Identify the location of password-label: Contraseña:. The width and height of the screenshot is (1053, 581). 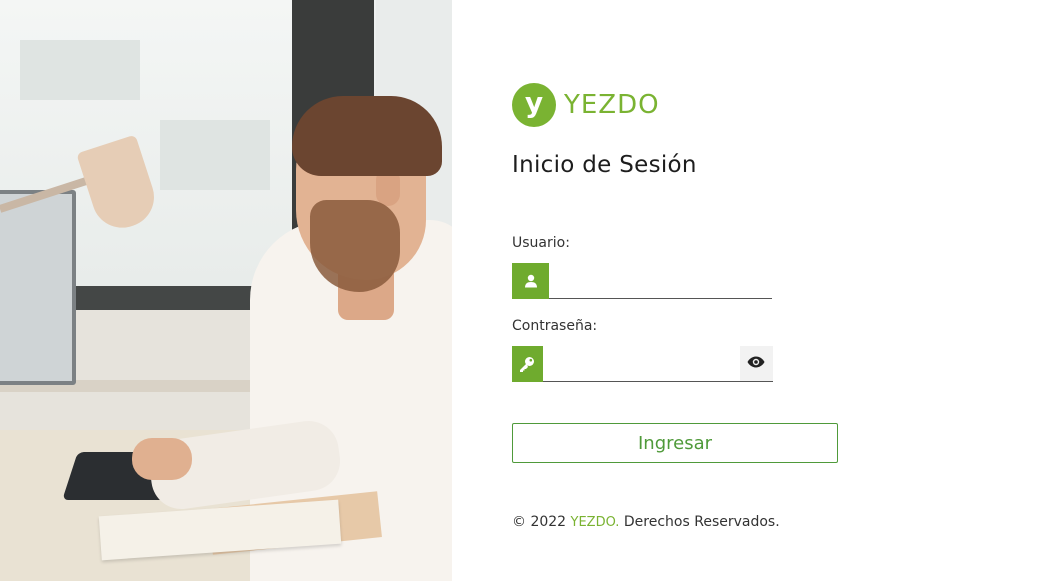
(555, 326).